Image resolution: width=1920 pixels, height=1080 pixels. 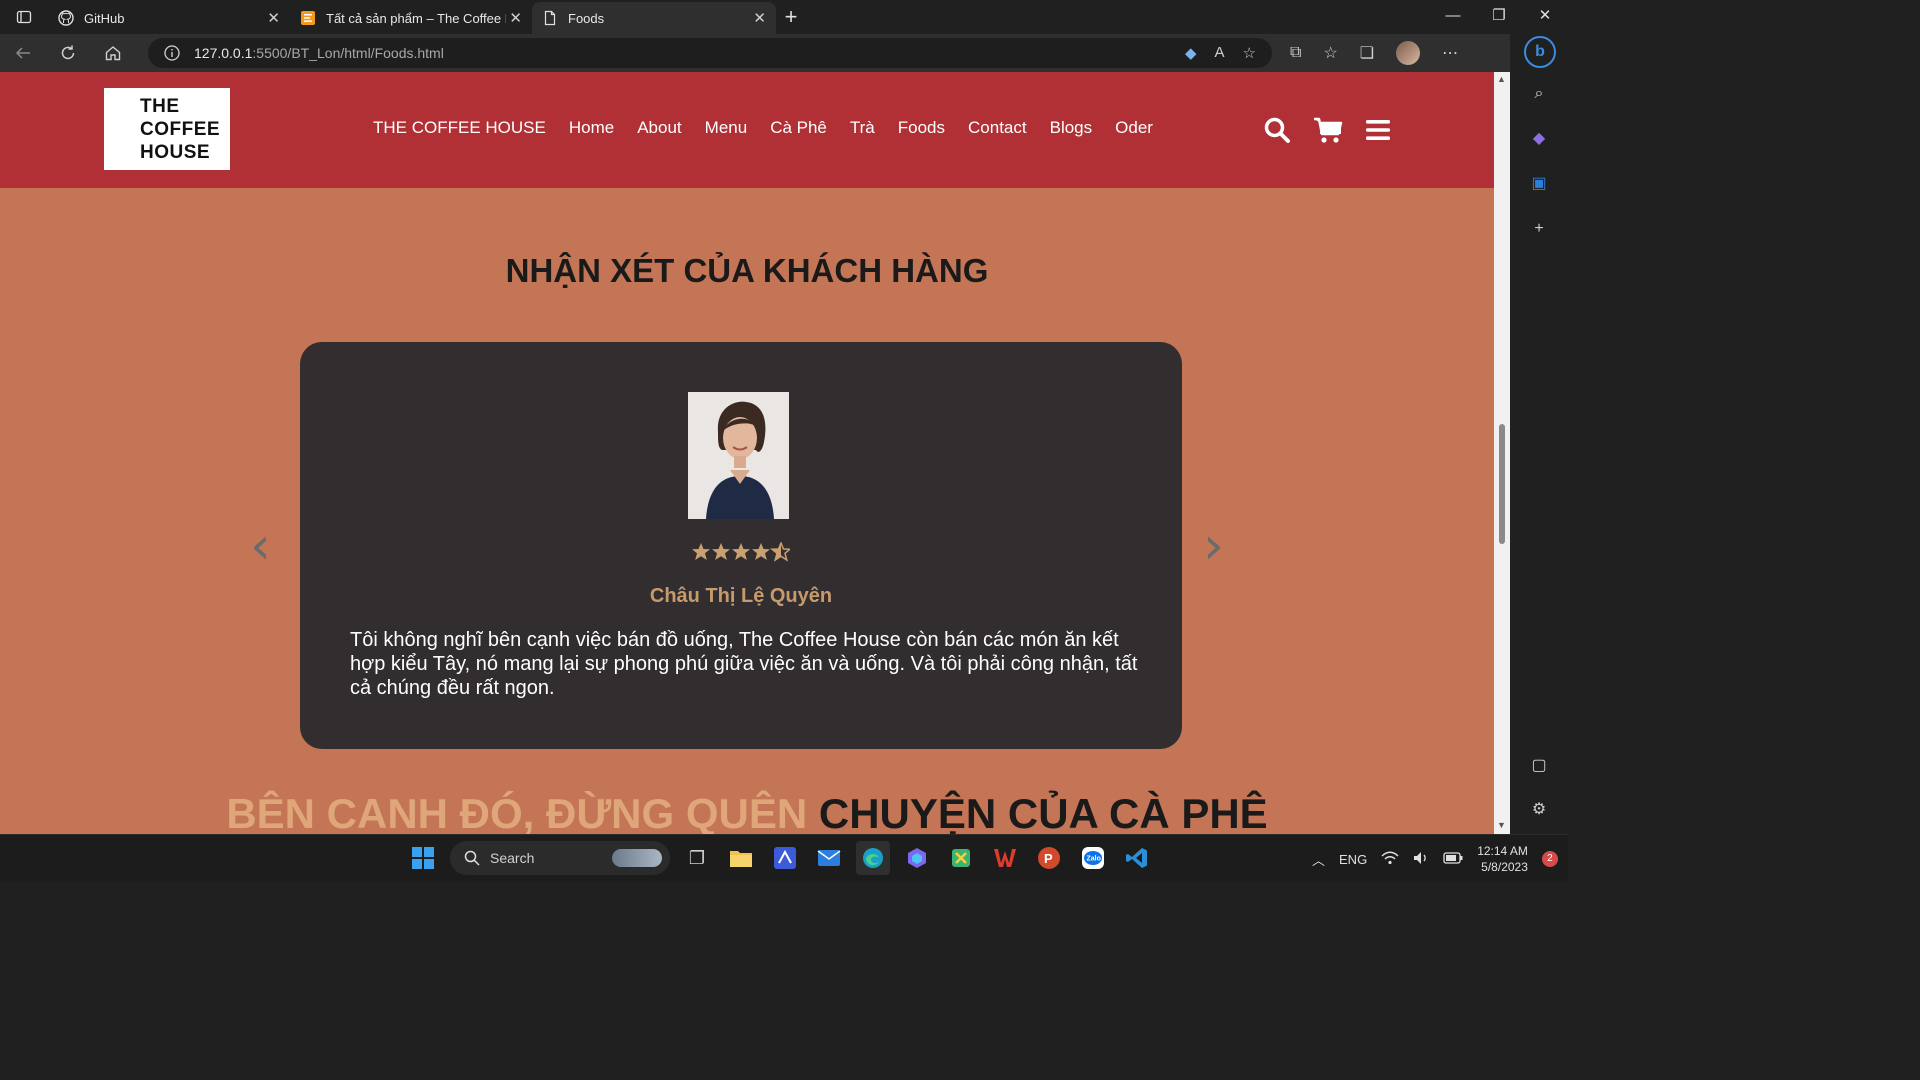 I want to click on nav-brand: THE COFFEE HOUSE, so click(x=459, y=128).